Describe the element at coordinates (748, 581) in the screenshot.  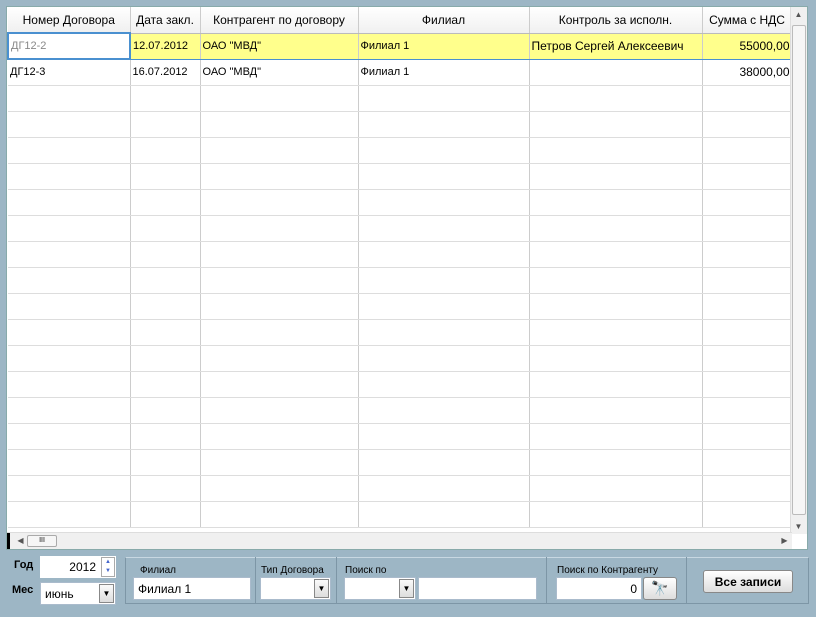
I see `all-records-button: Все записи` at that location.